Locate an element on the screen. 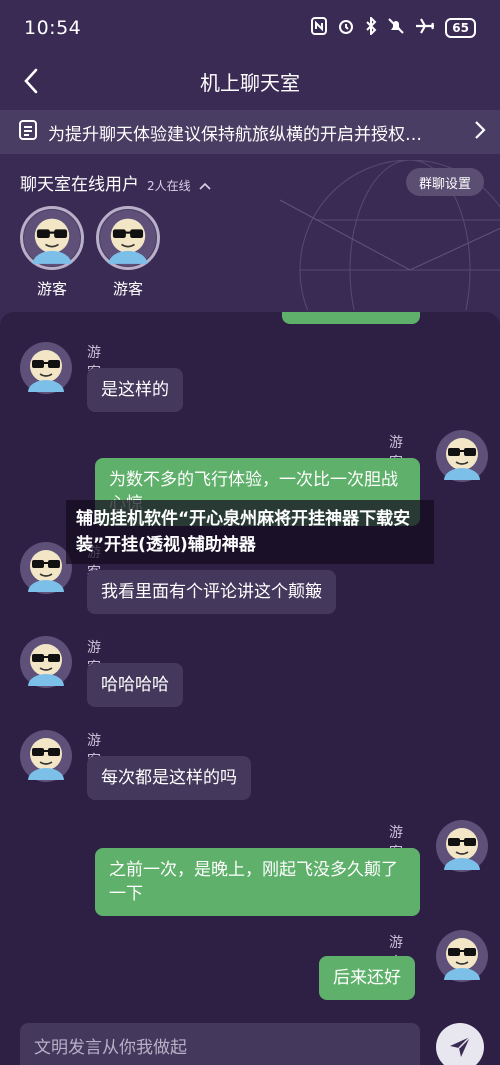  status-icons: 65 is located at coordinates (393, 27).